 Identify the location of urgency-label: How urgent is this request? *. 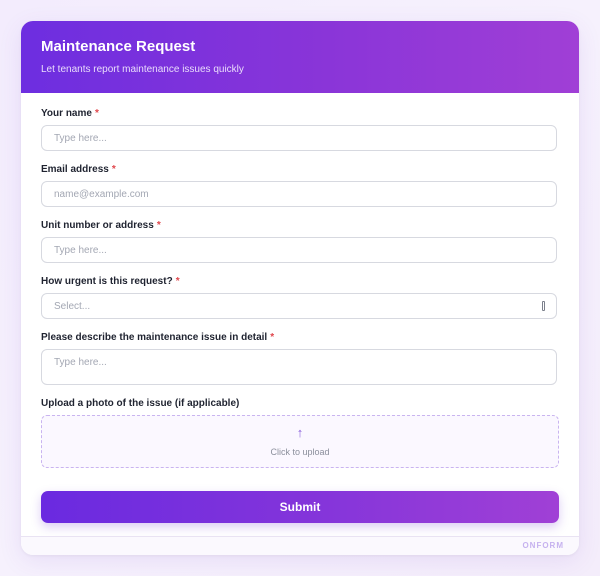
(110, 281).